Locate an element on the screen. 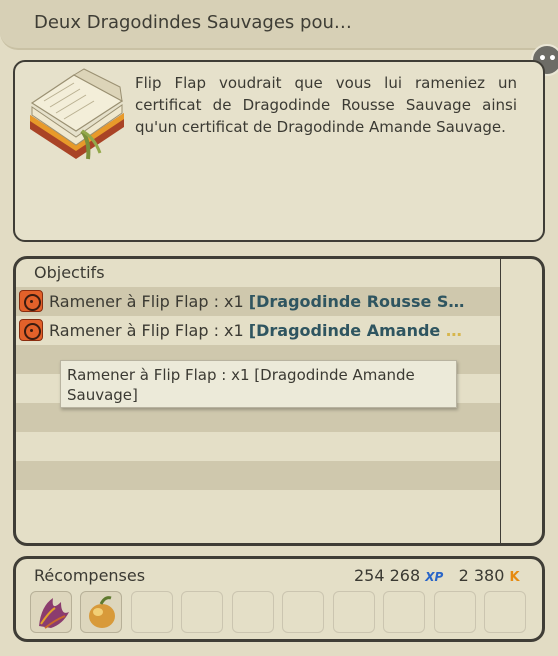 Image resolution: width=558 pixels, height=656 pixels. rewards-values: 254 268 XP 2 380 K is located at coordinates (437, 575).